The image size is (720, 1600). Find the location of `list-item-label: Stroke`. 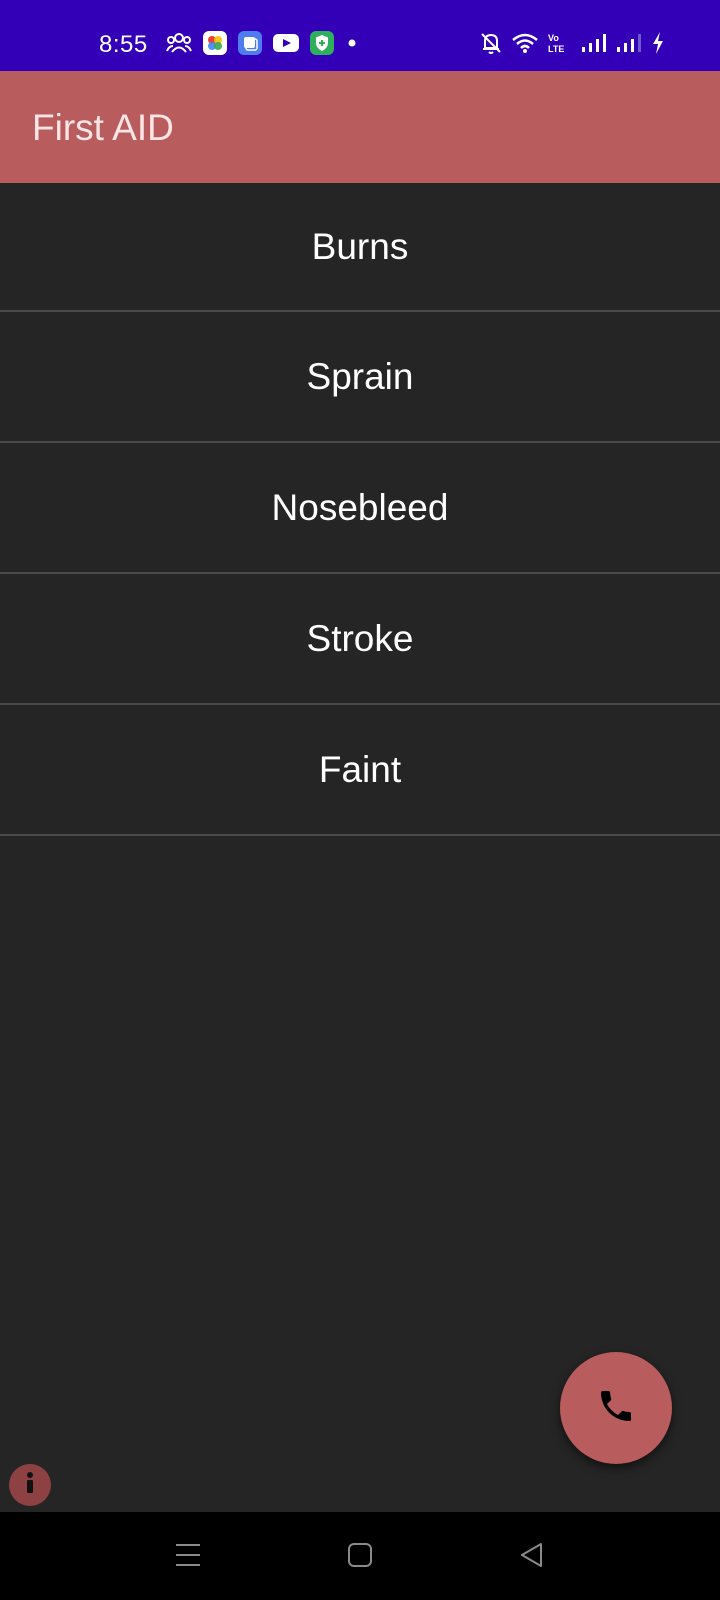

list-item-label: Stroke is located at coordinates (360, 638).